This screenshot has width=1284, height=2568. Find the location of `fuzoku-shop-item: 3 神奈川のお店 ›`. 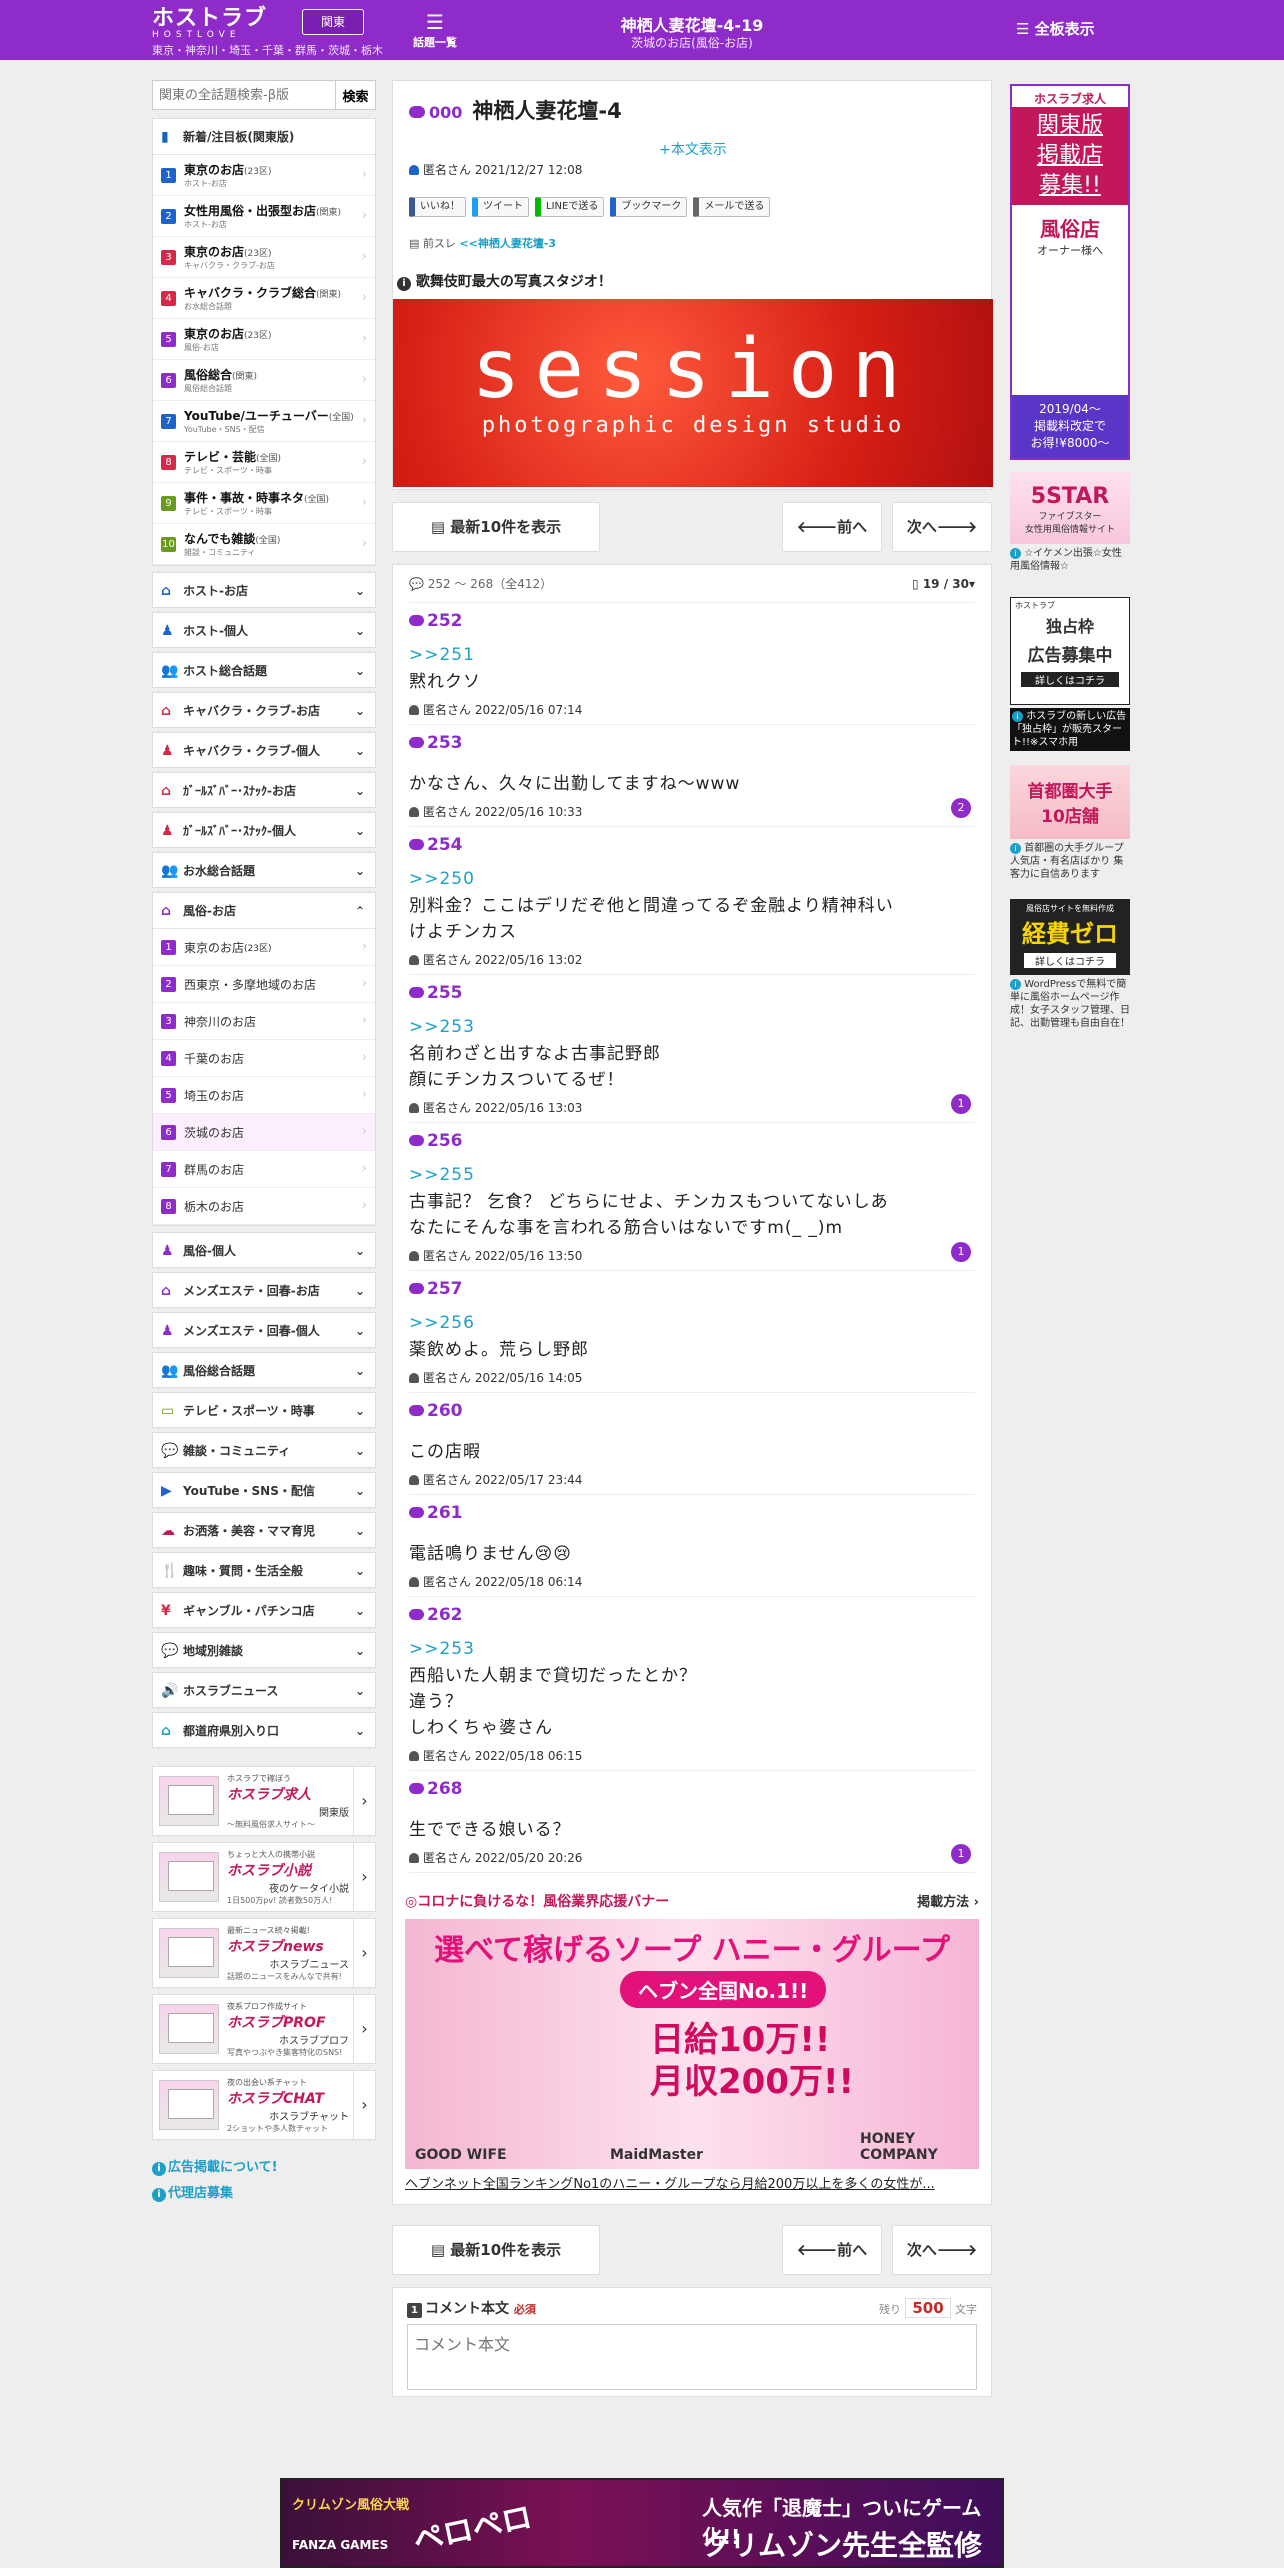

fuzoku-shop-item: 3 神奈川のお店 › is located at coordinates (264, 1021).